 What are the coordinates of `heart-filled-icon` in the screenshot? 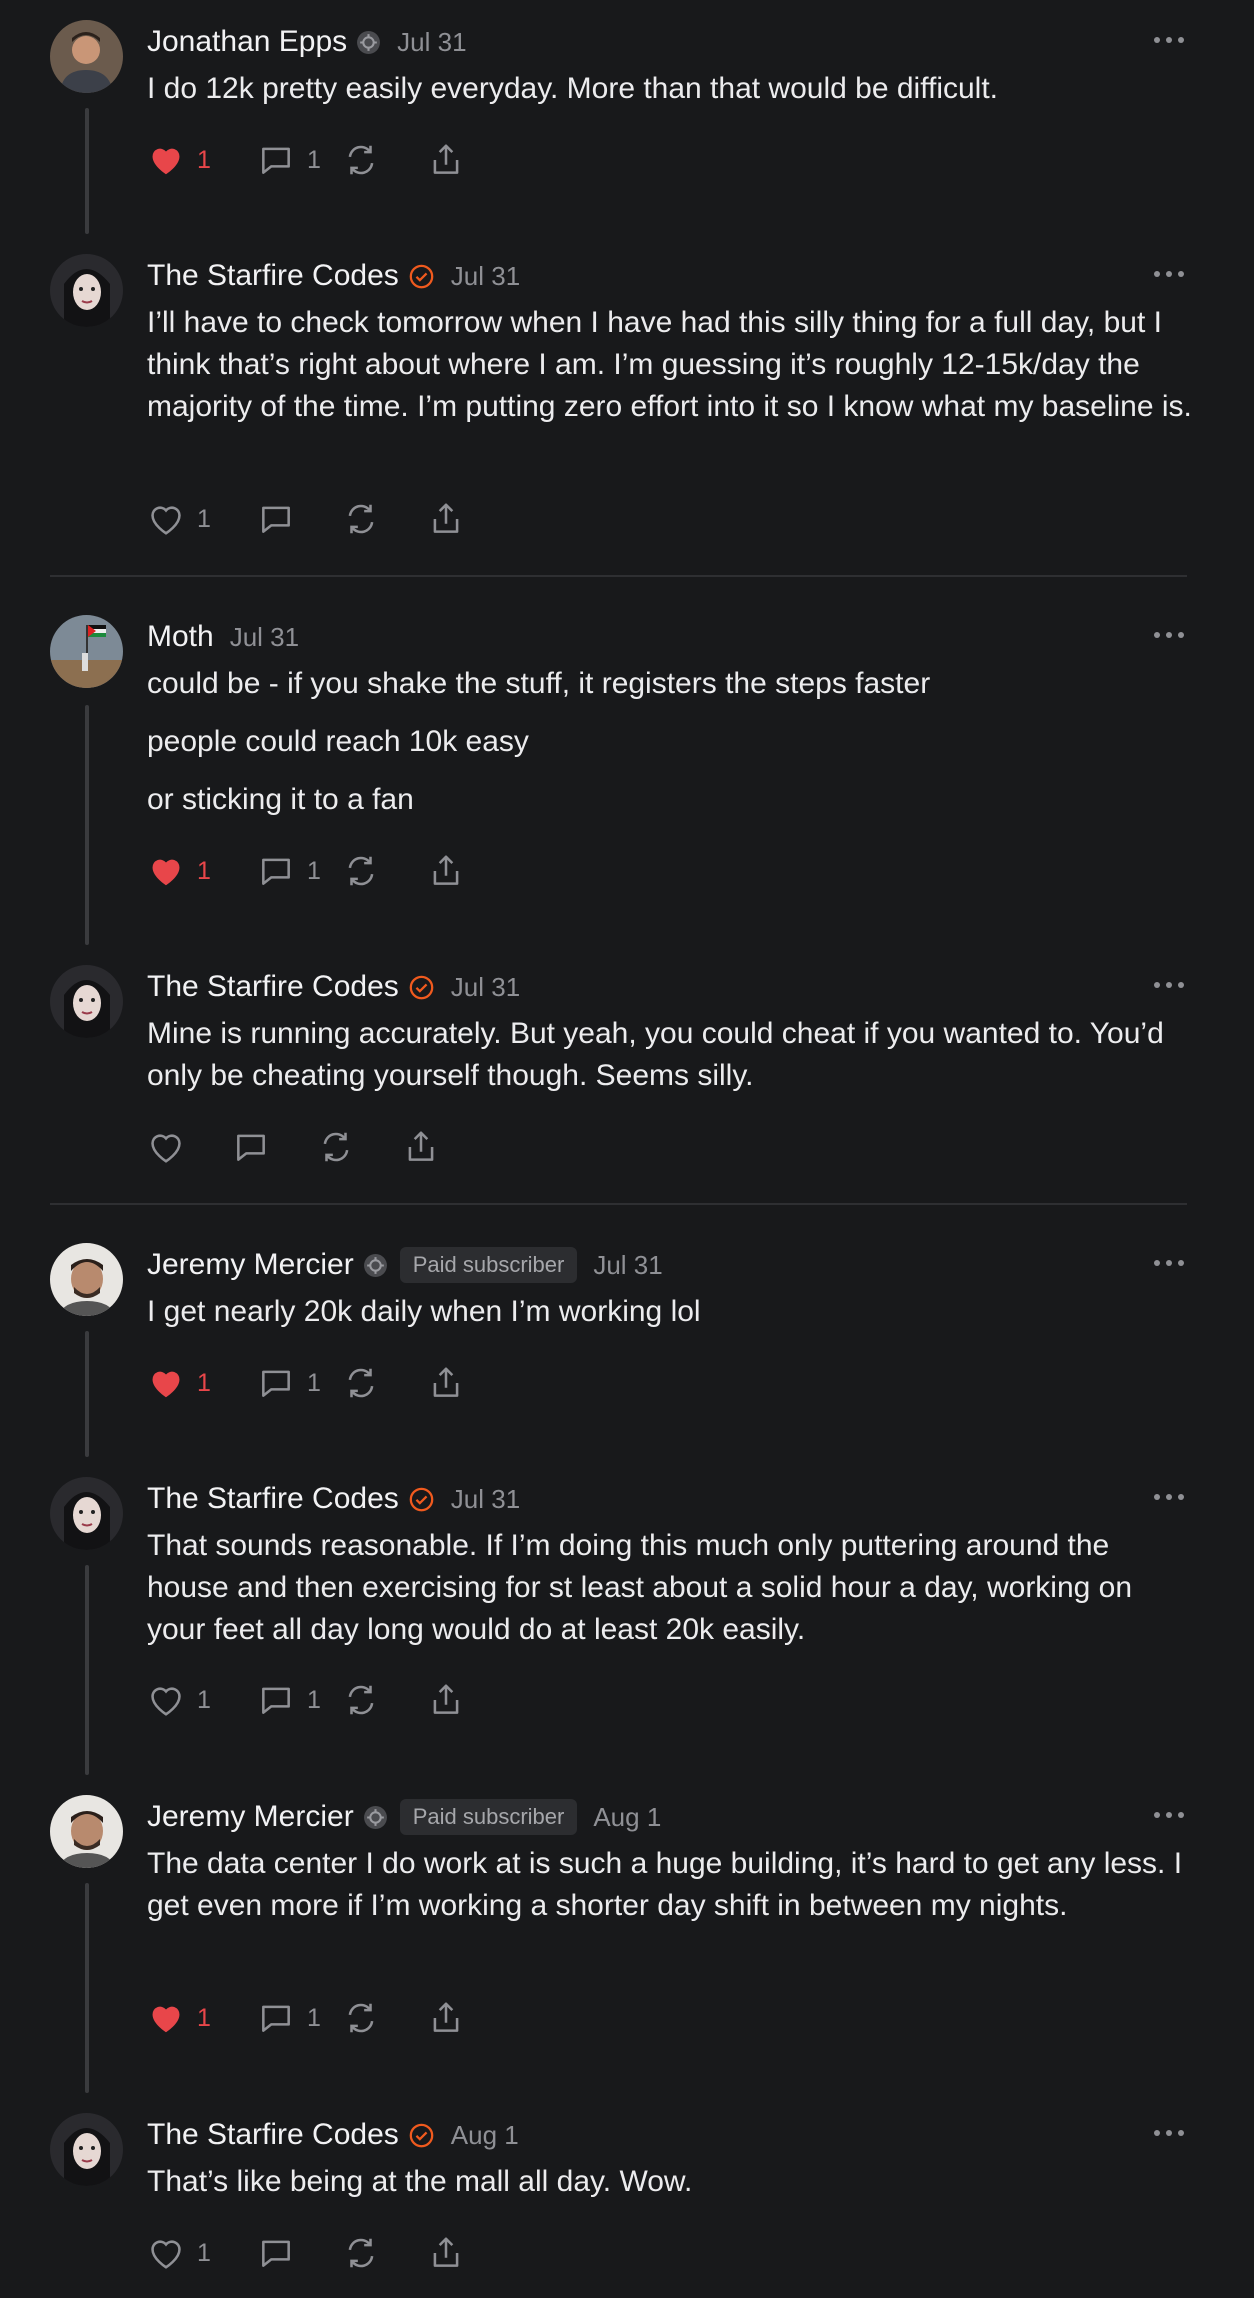 It's located at (166, 1384).